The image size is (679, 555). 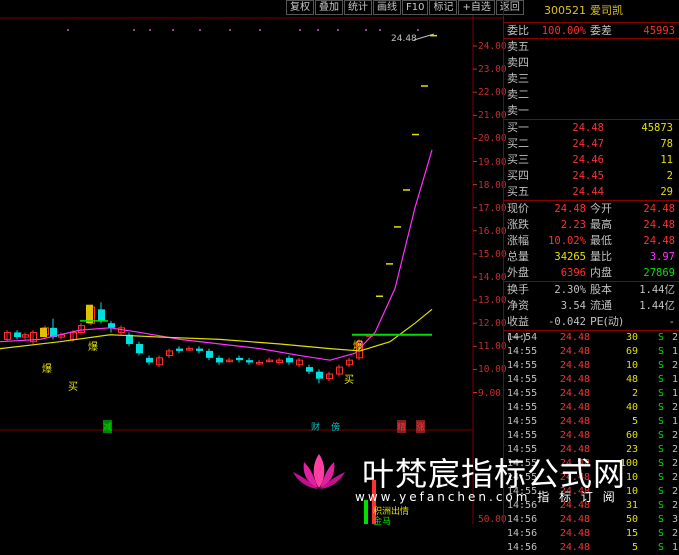 I want to click on tick-volume: 15, so click(x=631, y=533).